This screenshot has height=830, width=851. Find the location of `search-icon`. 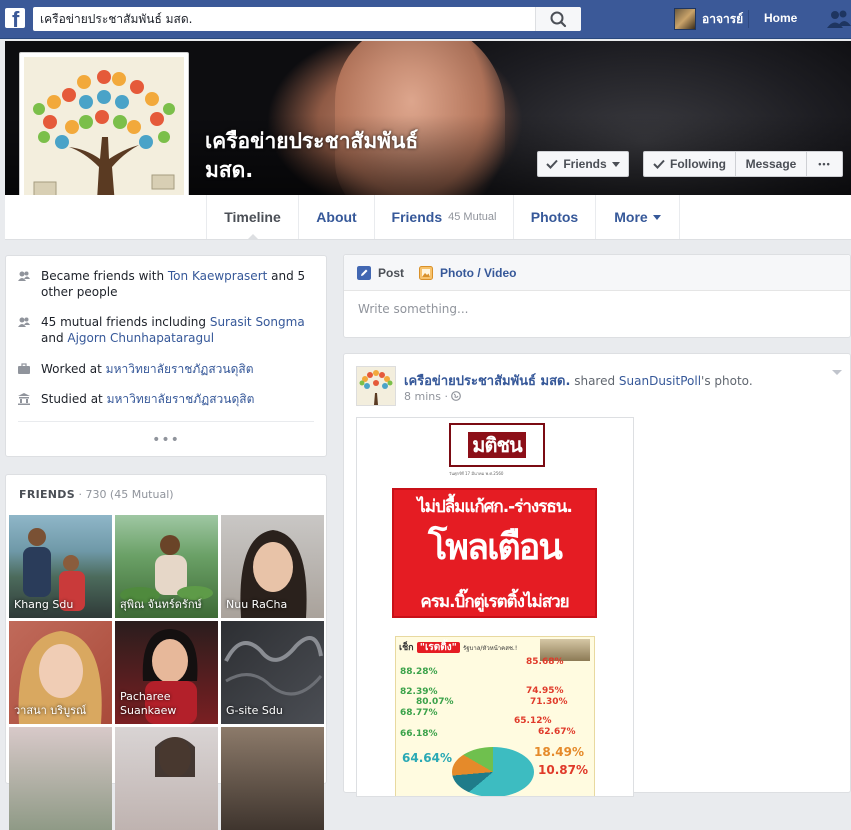

search-icon is located at coordinates (558, 19).